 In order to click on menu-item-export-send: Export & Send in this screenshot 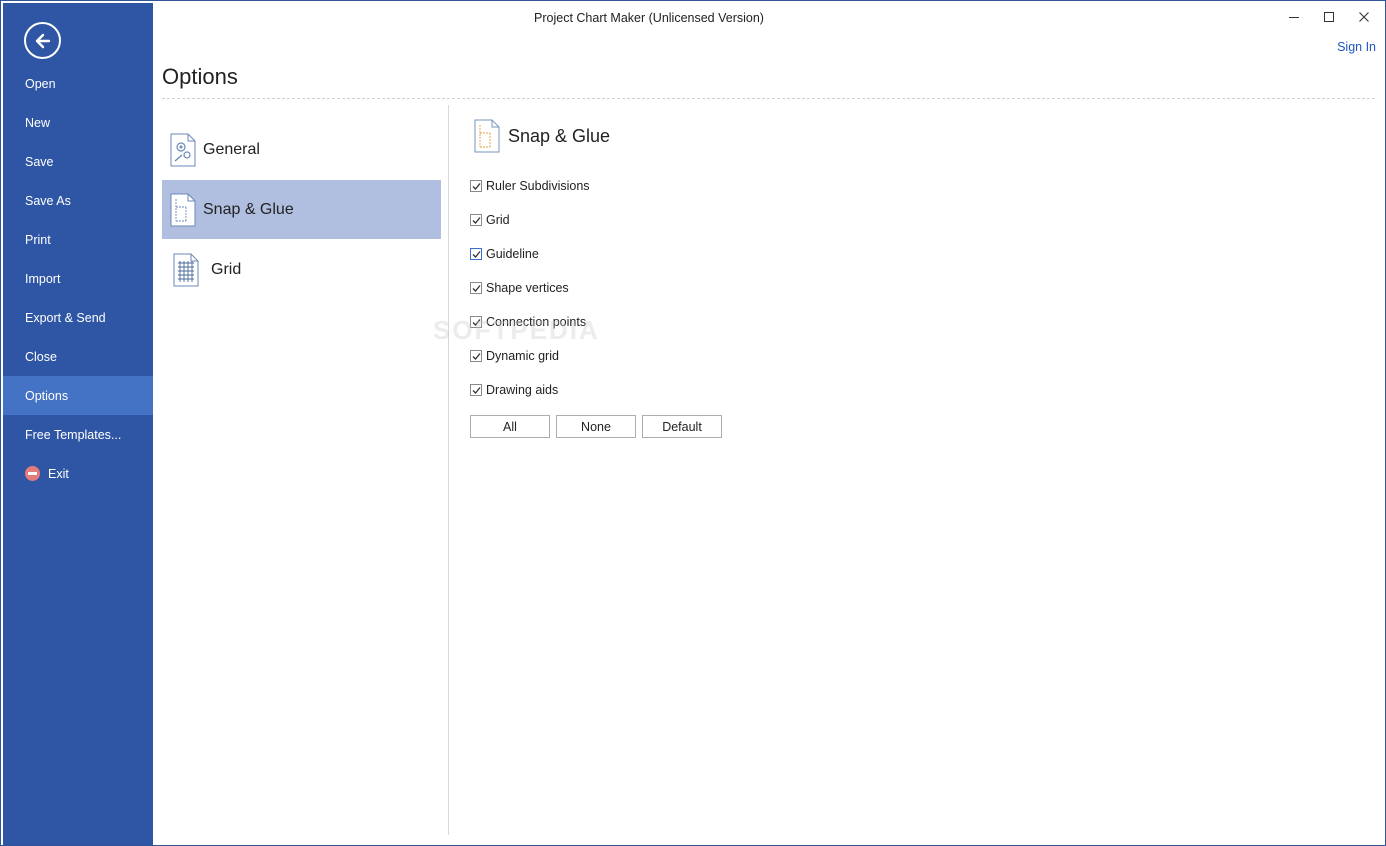, I will do `click(78, 317)`.